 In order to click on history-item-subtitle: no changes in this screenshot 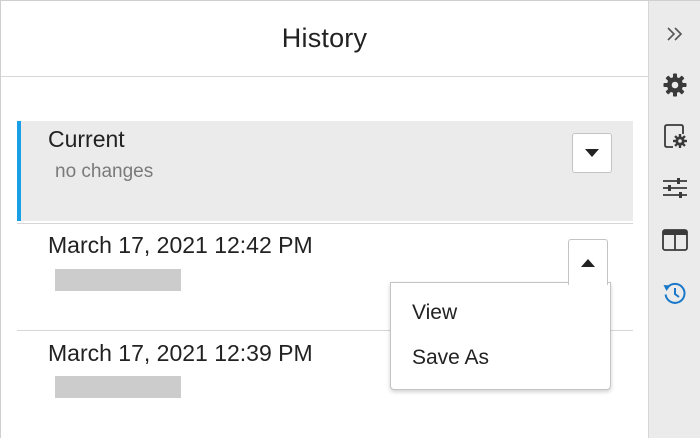, I will do `click(104, 171)`.